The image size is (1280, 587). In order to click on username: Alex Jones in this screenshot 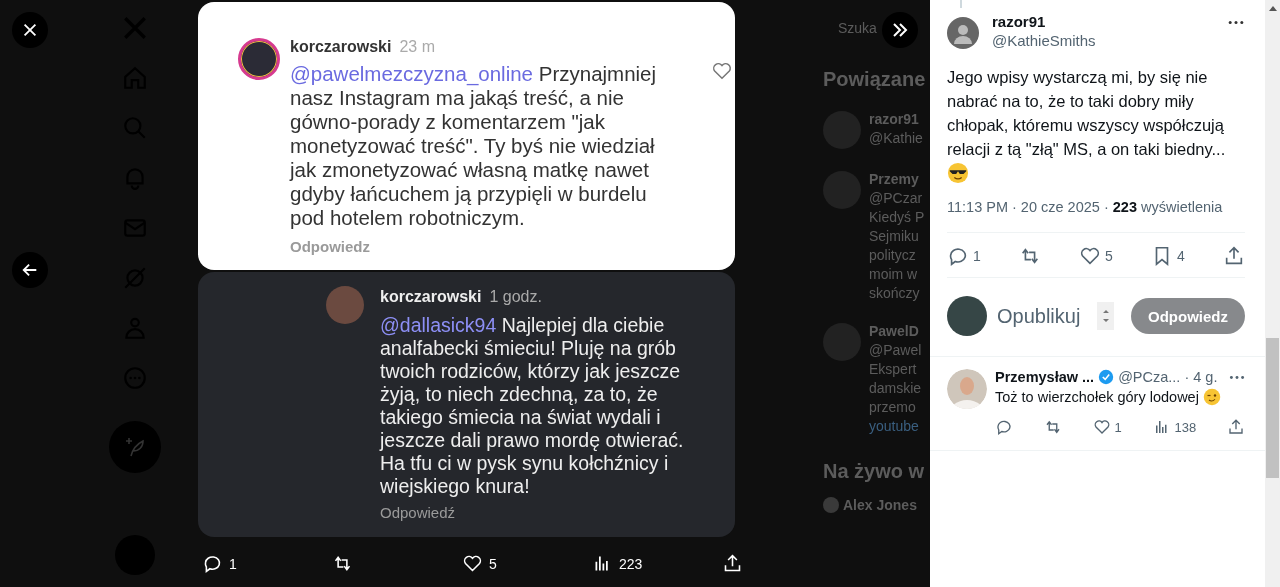, I will do `click(880, 505)`.